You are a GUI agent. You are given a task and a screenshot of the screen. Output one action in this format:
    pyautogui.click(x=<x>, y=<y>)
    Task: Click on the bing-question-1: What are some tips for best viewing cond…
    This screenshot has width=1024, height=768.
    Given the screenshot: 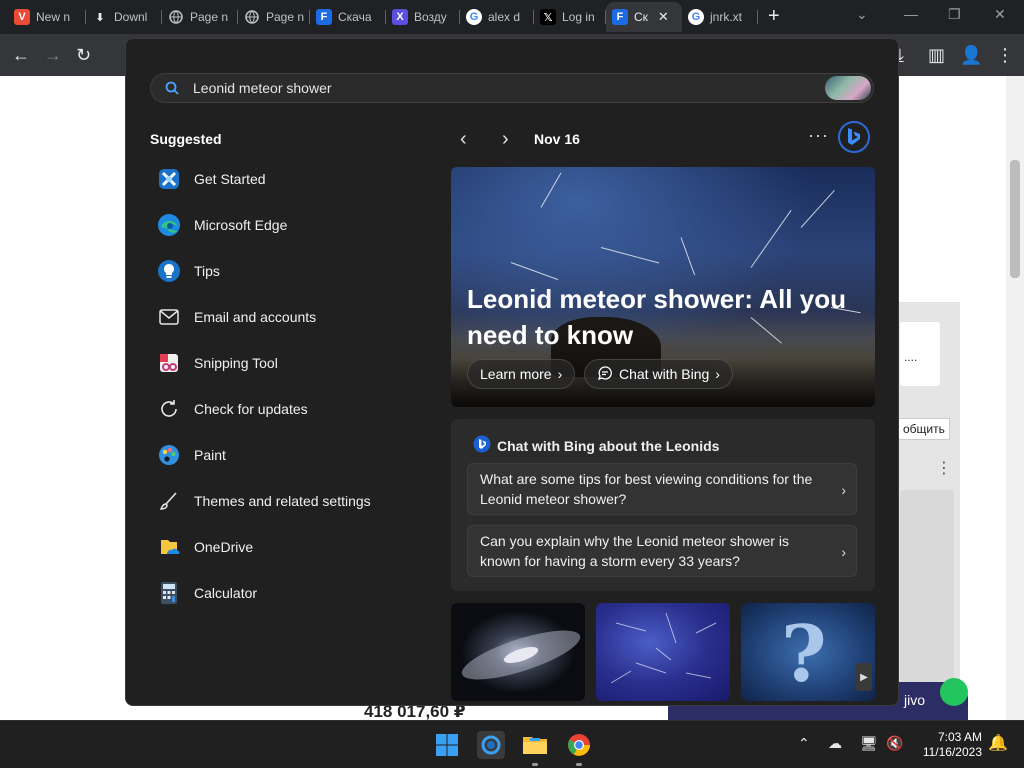 What is the action you would take?
    pyautogui.click(x=662, y=489)
    